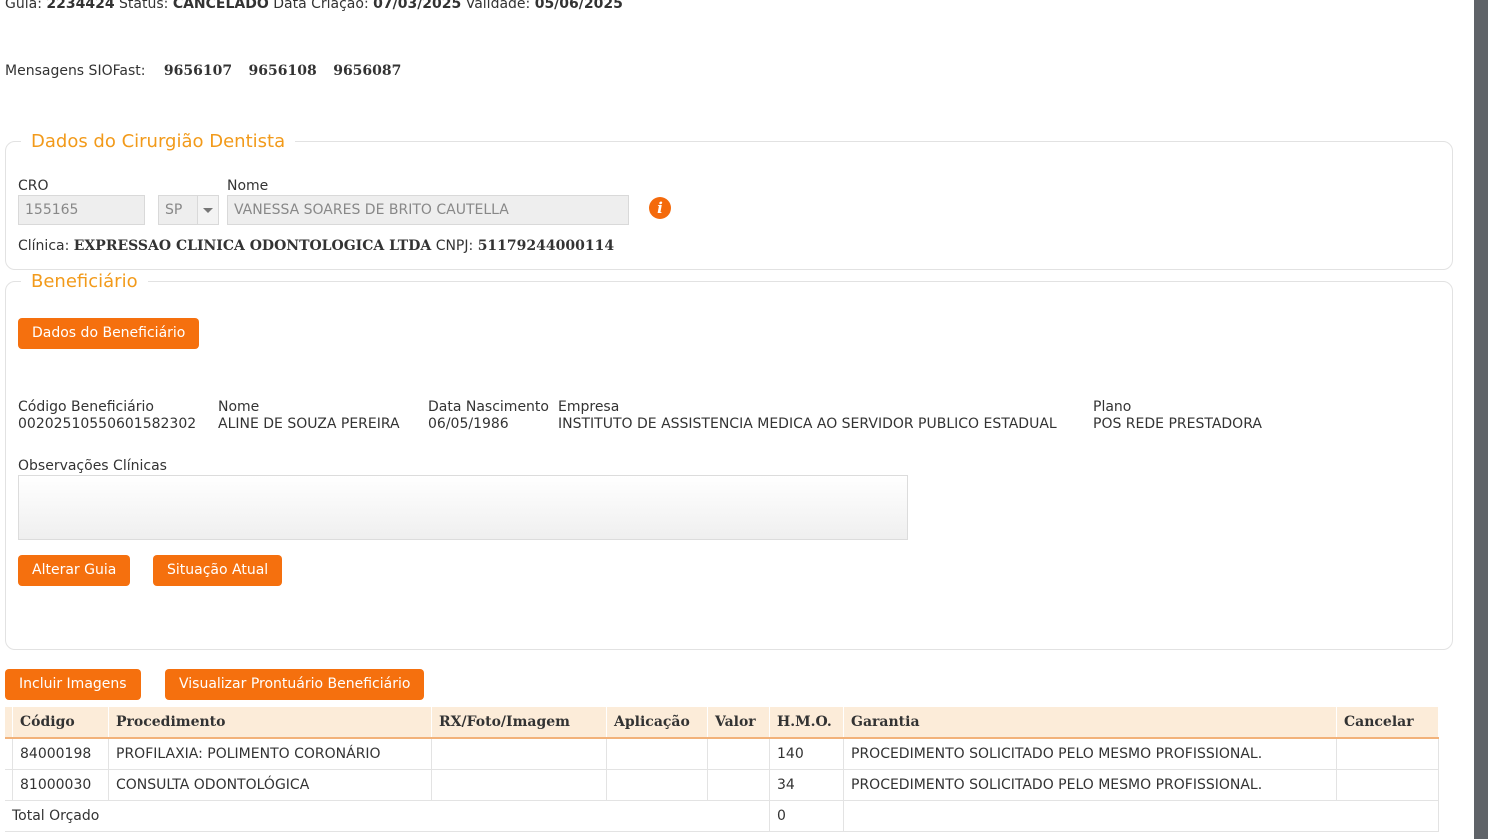  I want to click on nome-beneficiario-label: Nome, so click(239, 407).